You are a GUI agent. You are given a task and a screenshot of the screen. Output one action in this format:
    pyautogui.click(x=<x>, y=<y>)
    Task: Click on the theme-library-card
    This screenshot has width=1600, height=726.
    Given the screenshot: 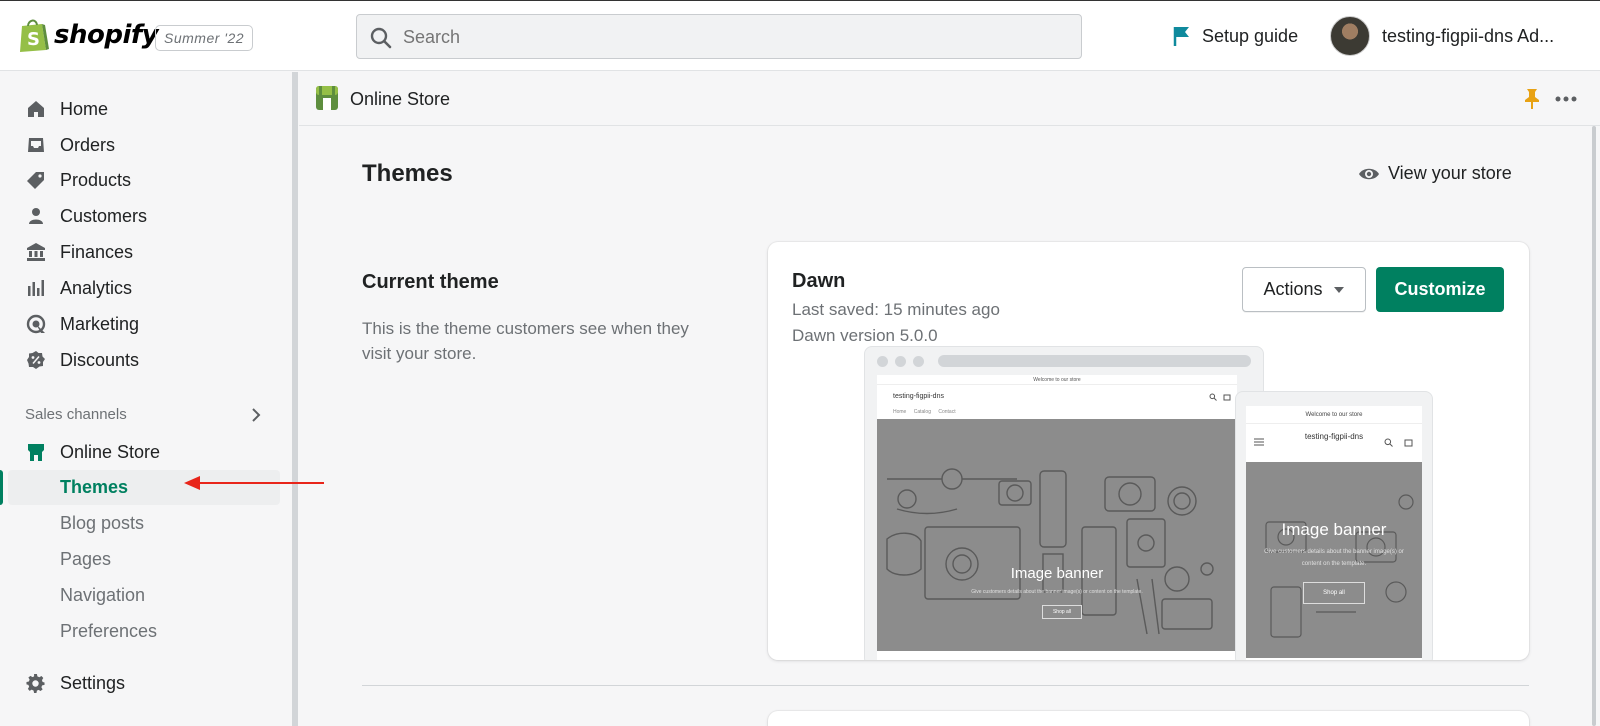 What is the action you would take?
    pyautogui.click(x=1148, y=718)
    